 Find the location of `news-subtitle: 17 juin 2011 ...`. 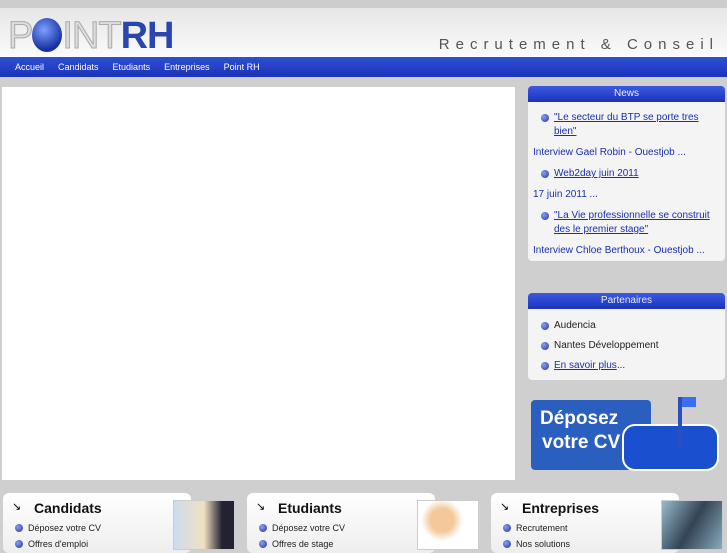

news-subtitle: 17 juin 2011 ... is located at coordinates (565, 194).